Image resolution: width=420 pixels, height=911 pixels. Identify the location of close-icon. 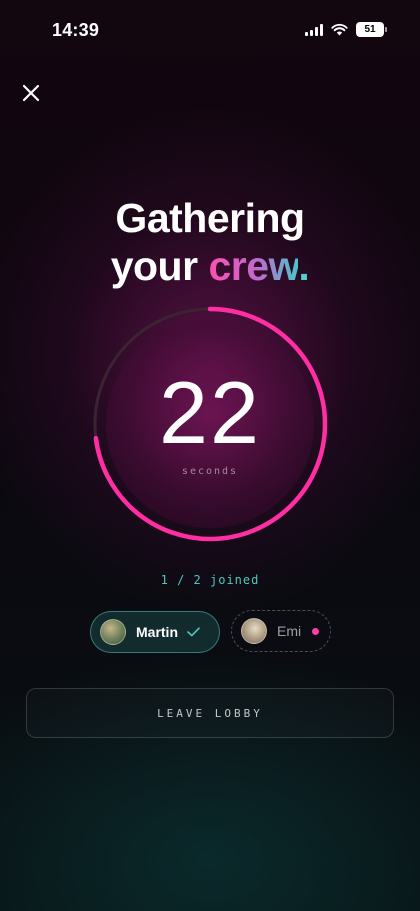
(31, 93).